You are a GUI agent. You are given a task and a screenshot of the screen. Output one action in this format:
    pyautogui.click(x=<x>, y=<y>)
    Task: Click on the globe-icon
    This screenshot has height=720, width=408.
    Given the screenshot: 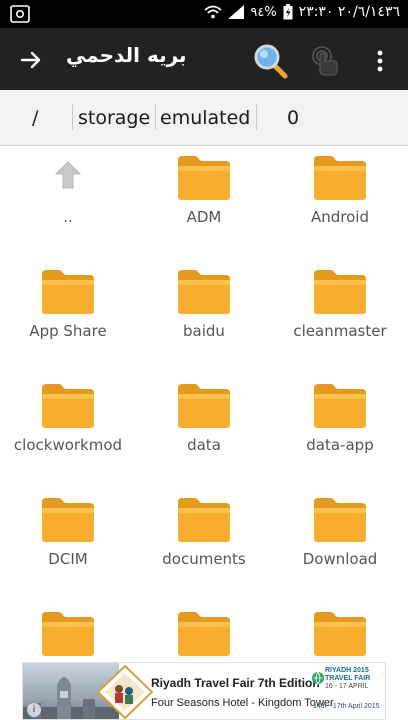 What is the action you would take?
    pyautogui.click(x=318, y=678)
    